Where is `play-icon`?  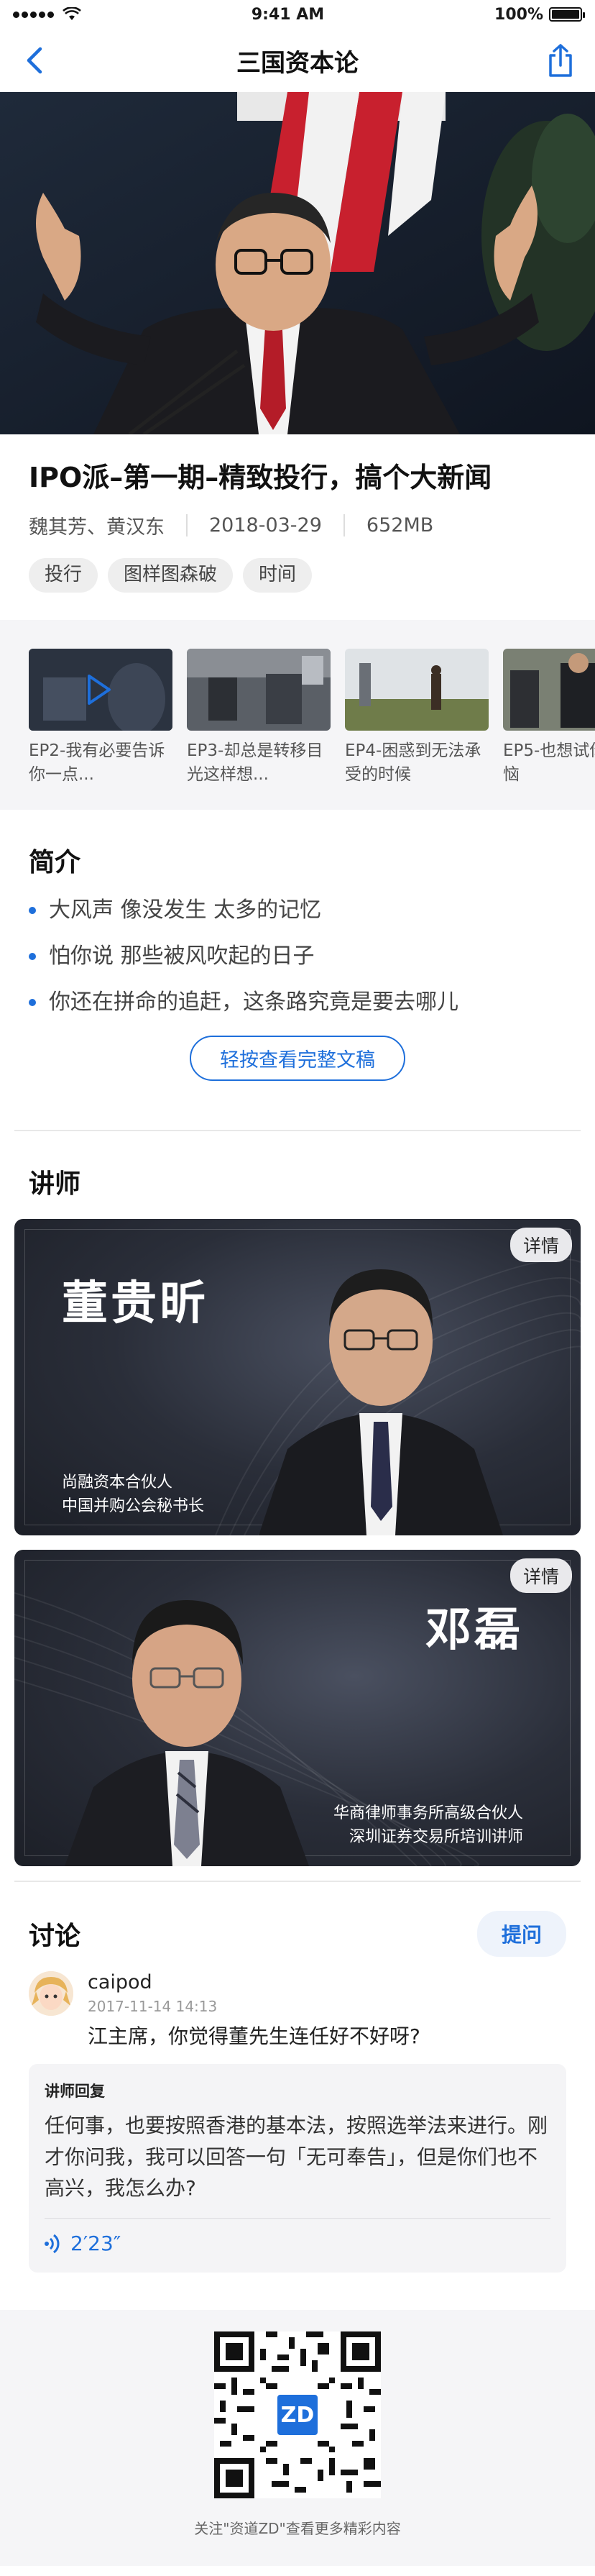
play-icon is located at coordinates (99, 689).